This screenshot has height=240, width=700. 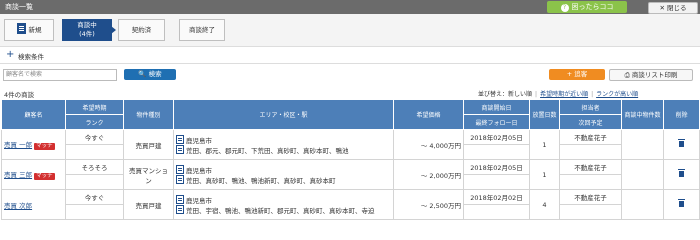 What do you see at coordinates (141, 30) in the screenshot?
I see `step-contracted: 契約済` at bounding box center [141, 30].